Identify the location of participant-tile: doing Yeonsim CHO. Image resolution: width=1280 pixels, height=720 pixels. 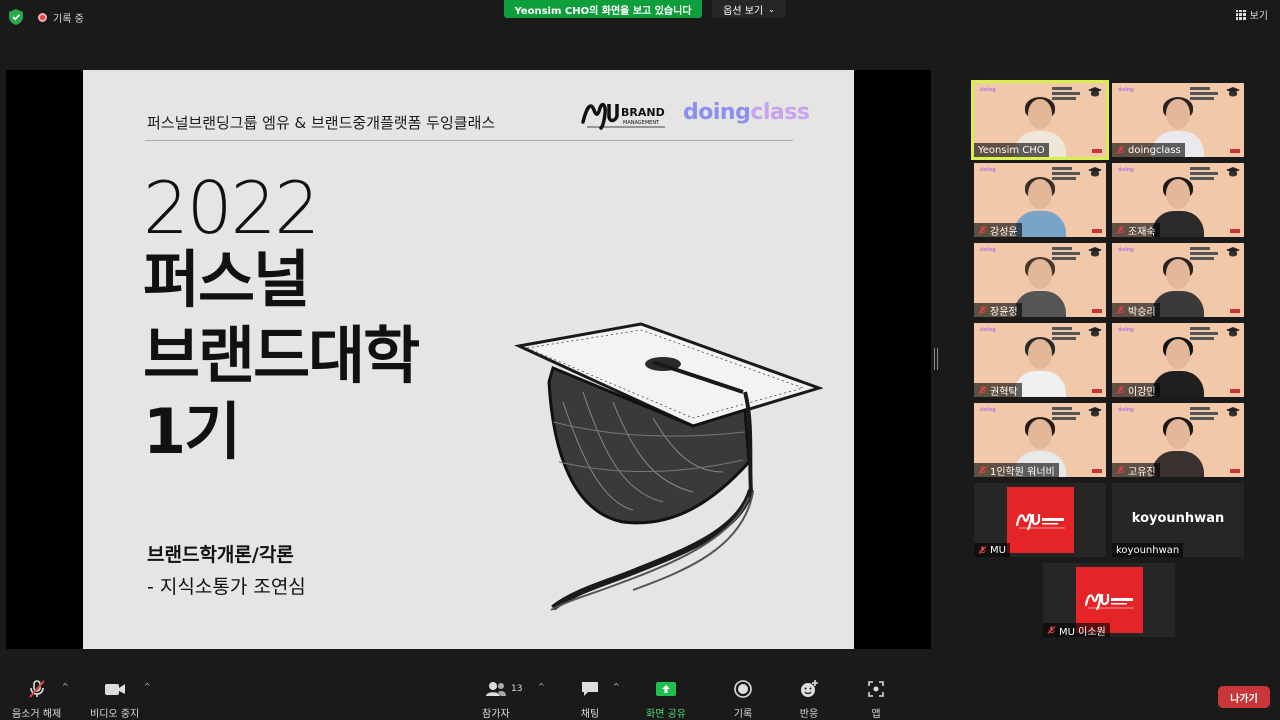
(1040, 120).